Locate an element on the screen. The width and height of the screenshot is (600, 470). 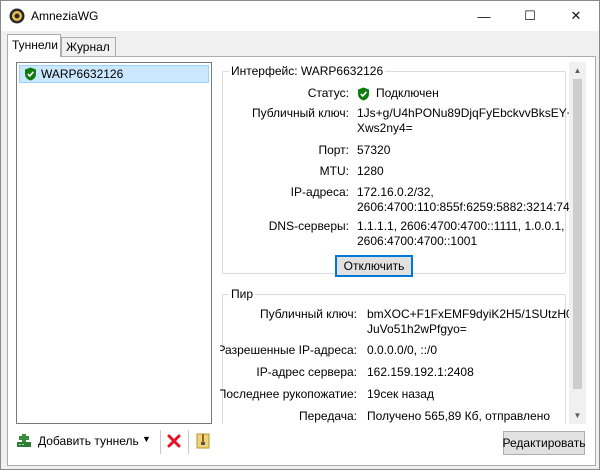
chevron-down-icon: ▼ is located at coordinates (146, 439).